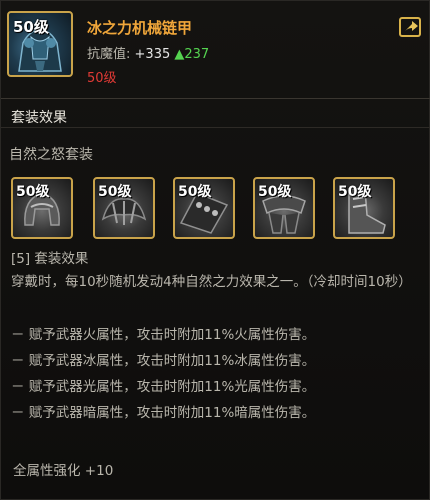 The height and width of the screenshot is (500, 430). Describe the element at coordinates (163, 387) in the screenshot. I see `set-effect-line-light: － 赋予武器光属性，攻击时附加11%光属性伤害。` at that location.